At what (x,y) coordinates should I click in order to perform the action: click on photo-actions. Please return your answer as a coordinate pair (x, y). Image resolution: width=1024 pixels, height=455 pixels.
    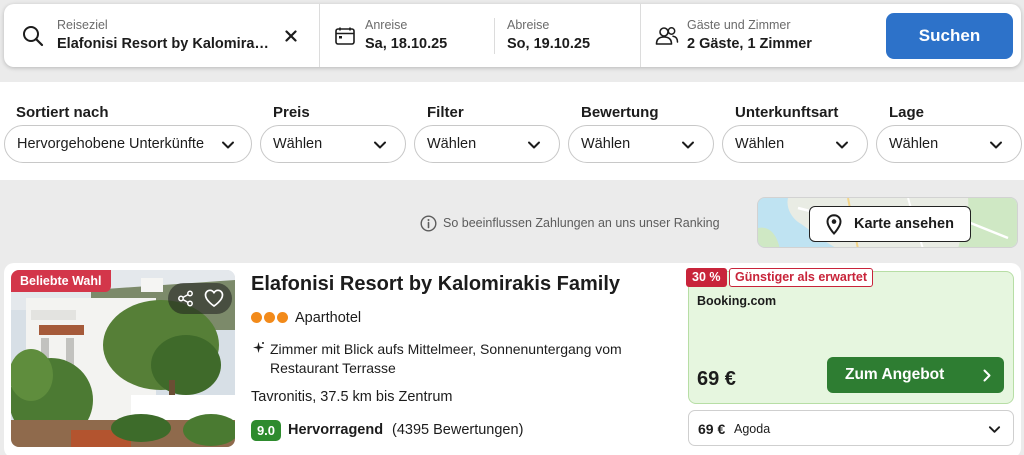
    Looking at the image, I should click on (200, 298).